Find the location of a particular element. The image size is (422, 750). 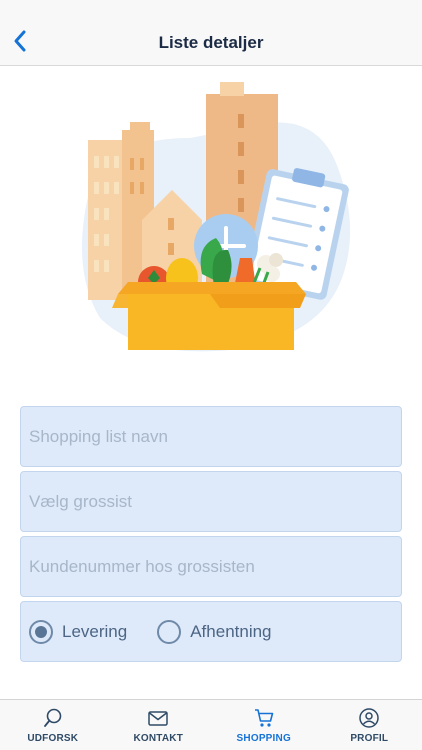

pickup-radio-option: Afhentning is located at coordinates (214, 631).